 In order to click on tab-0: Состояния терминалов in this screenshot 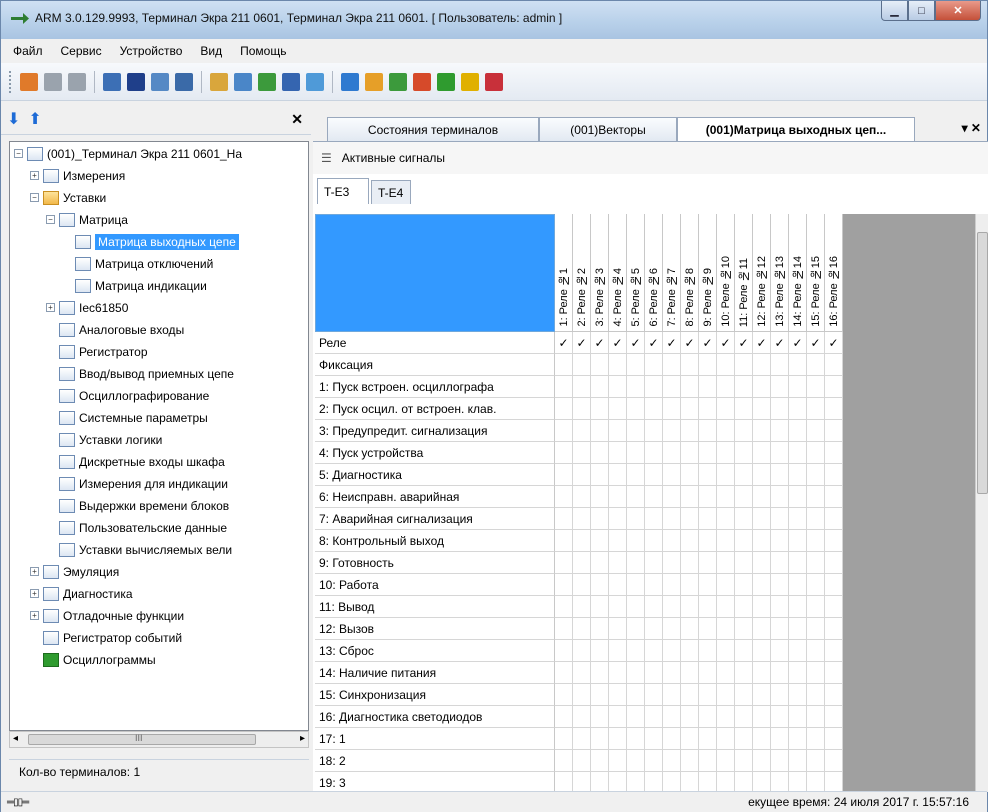, I will do `click(433, 129)`.